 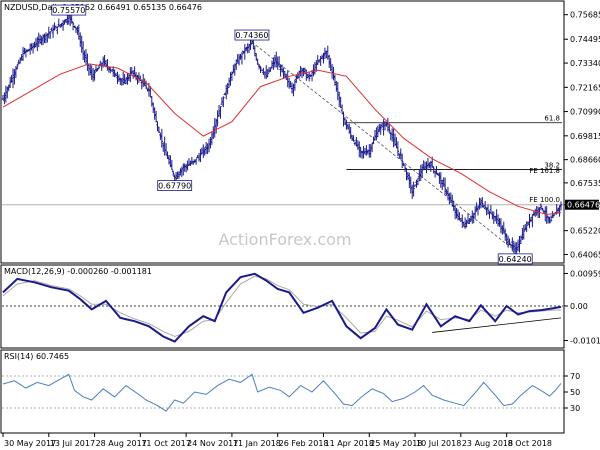 What do you see at coordinates (585, 341) in the screenshot?
I see `macd-axis-tick-label: -0.01018` at bounding box center [585, 341].